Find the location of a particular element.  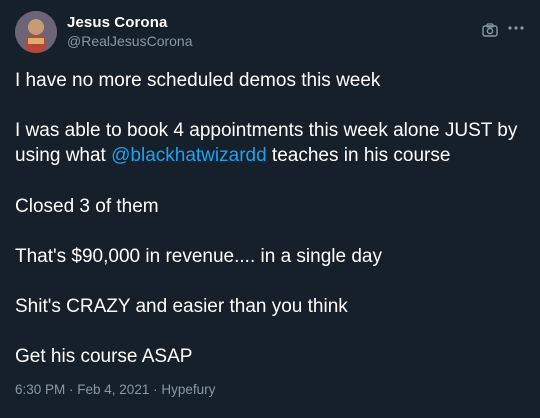

tweet-source: Hypefury is located at coordinates (188, 389).